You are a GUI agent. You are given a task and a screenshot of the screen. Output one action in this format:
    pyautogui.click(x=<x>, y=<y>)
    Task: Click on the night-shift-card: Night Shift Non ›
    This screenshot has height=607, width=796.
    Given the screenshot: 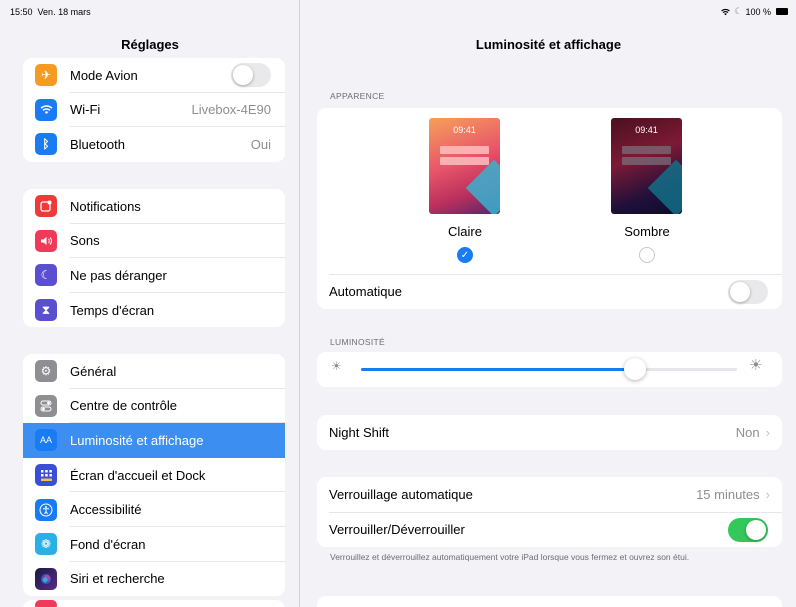 What is the action you would take?
    pyautogui.click(x=549, y=432)
    